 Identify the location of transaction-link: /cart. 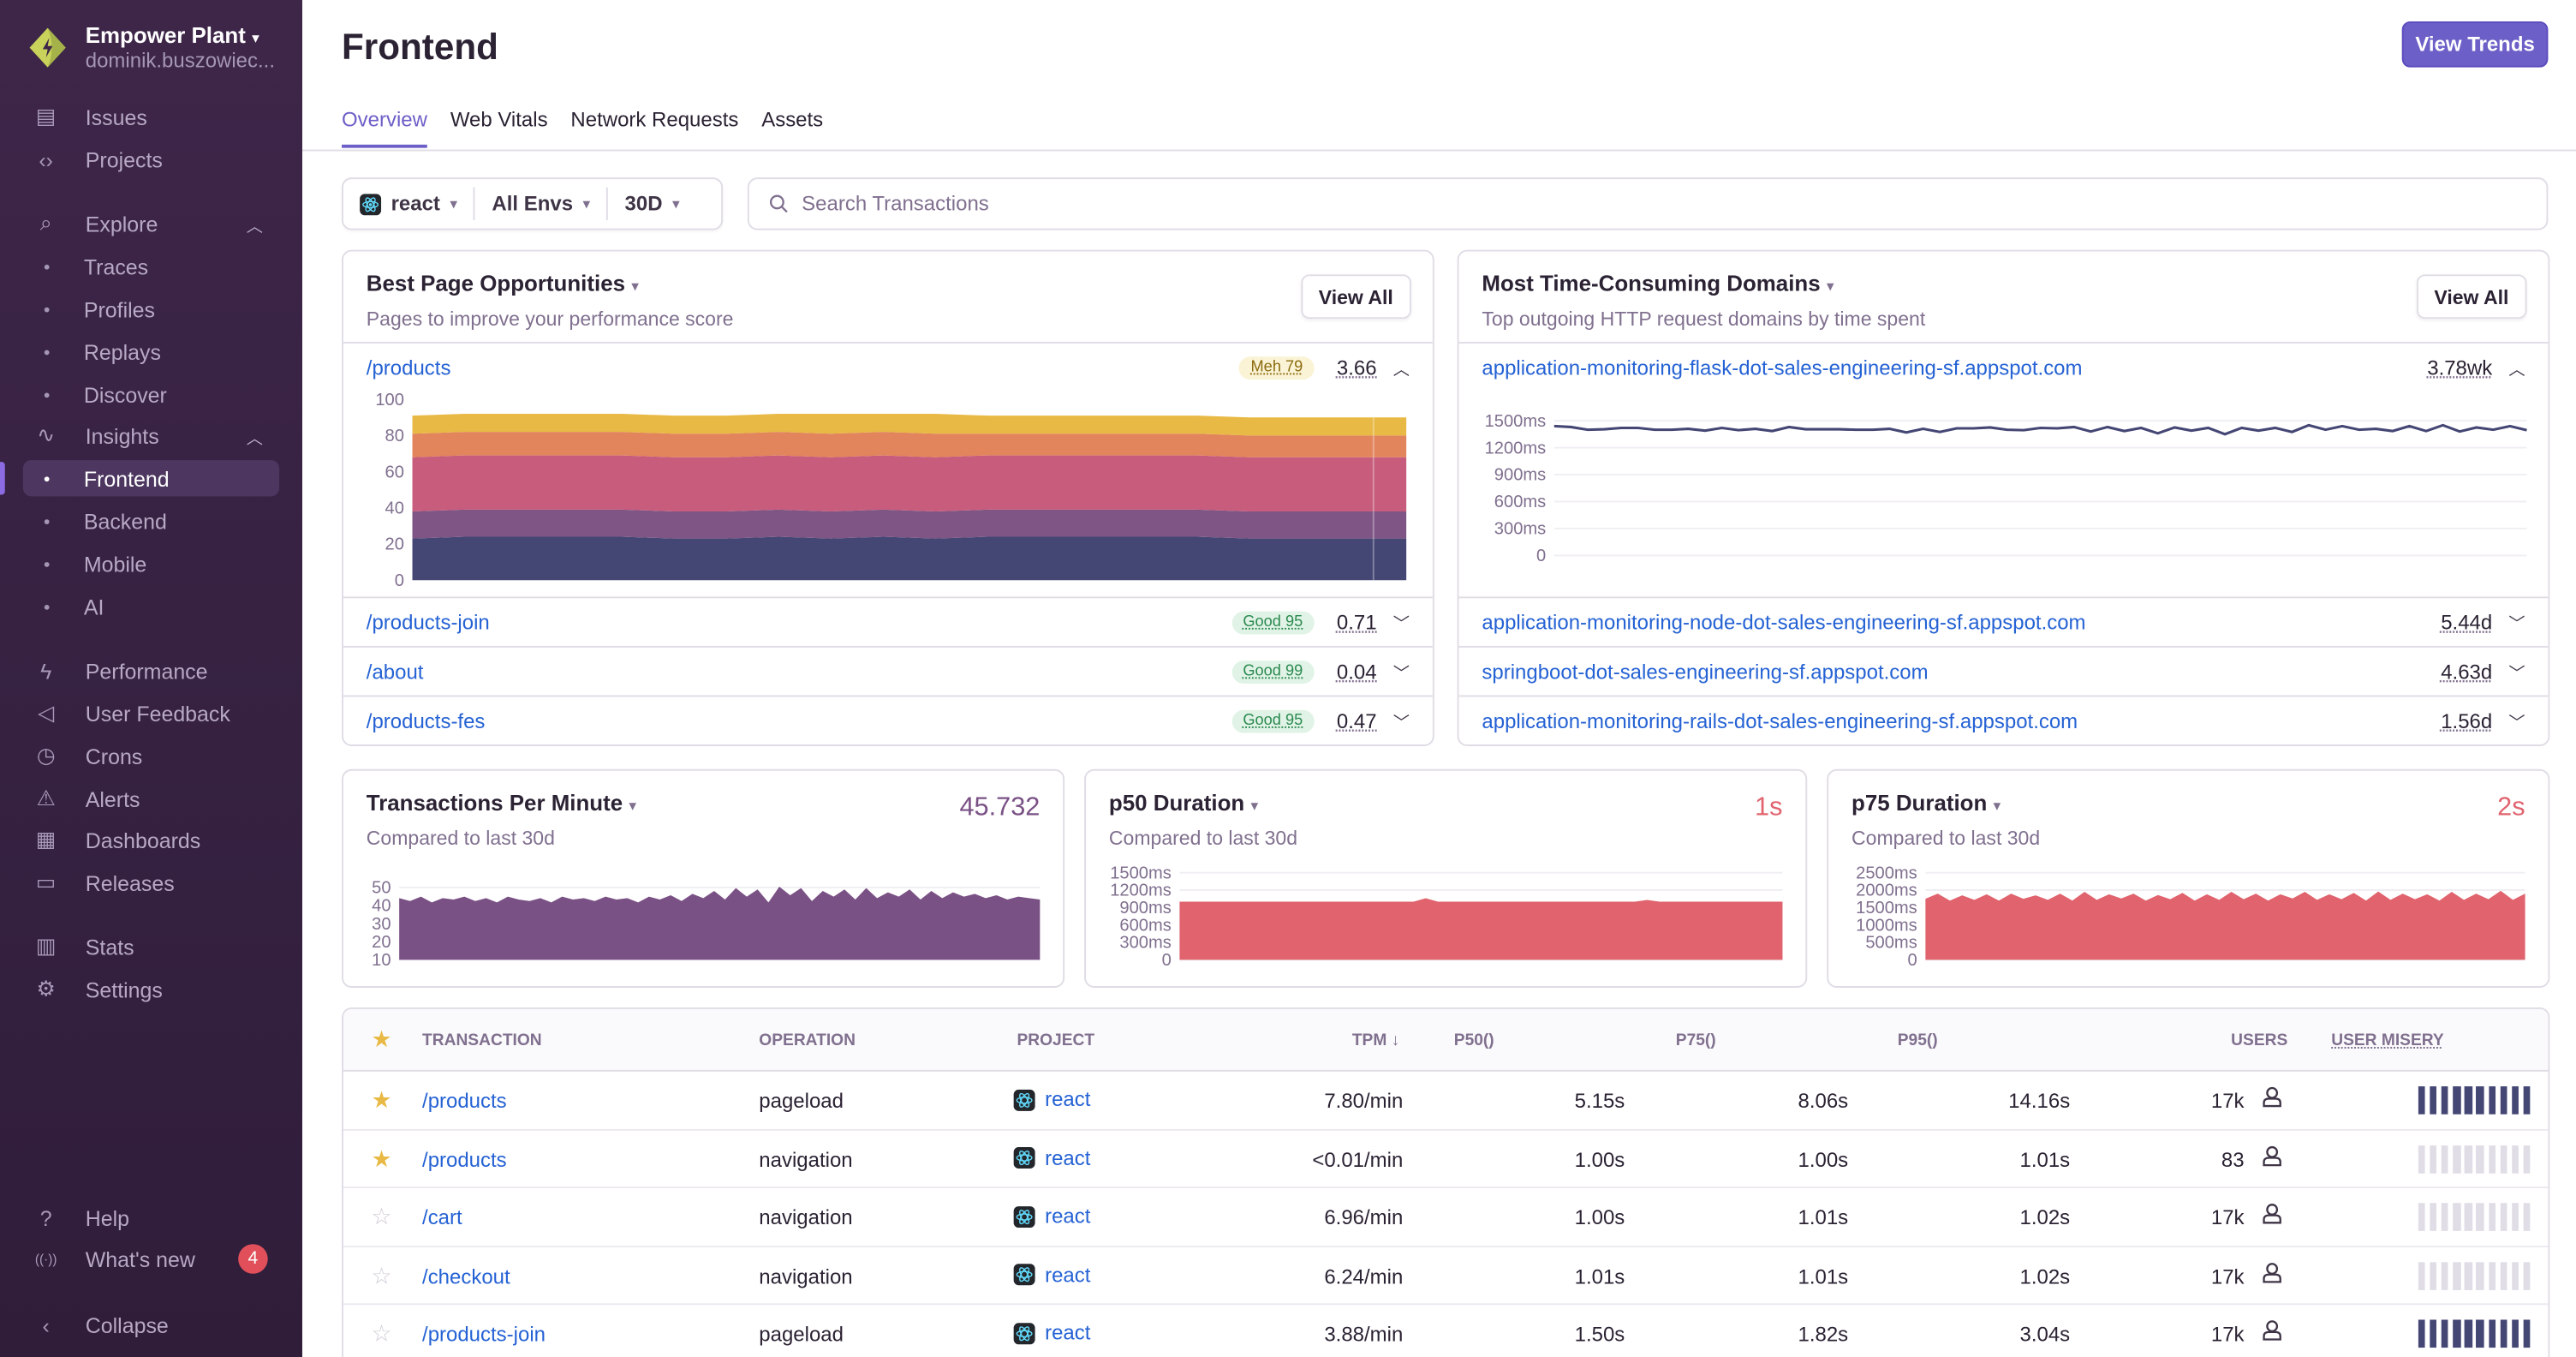
(442, 1217).